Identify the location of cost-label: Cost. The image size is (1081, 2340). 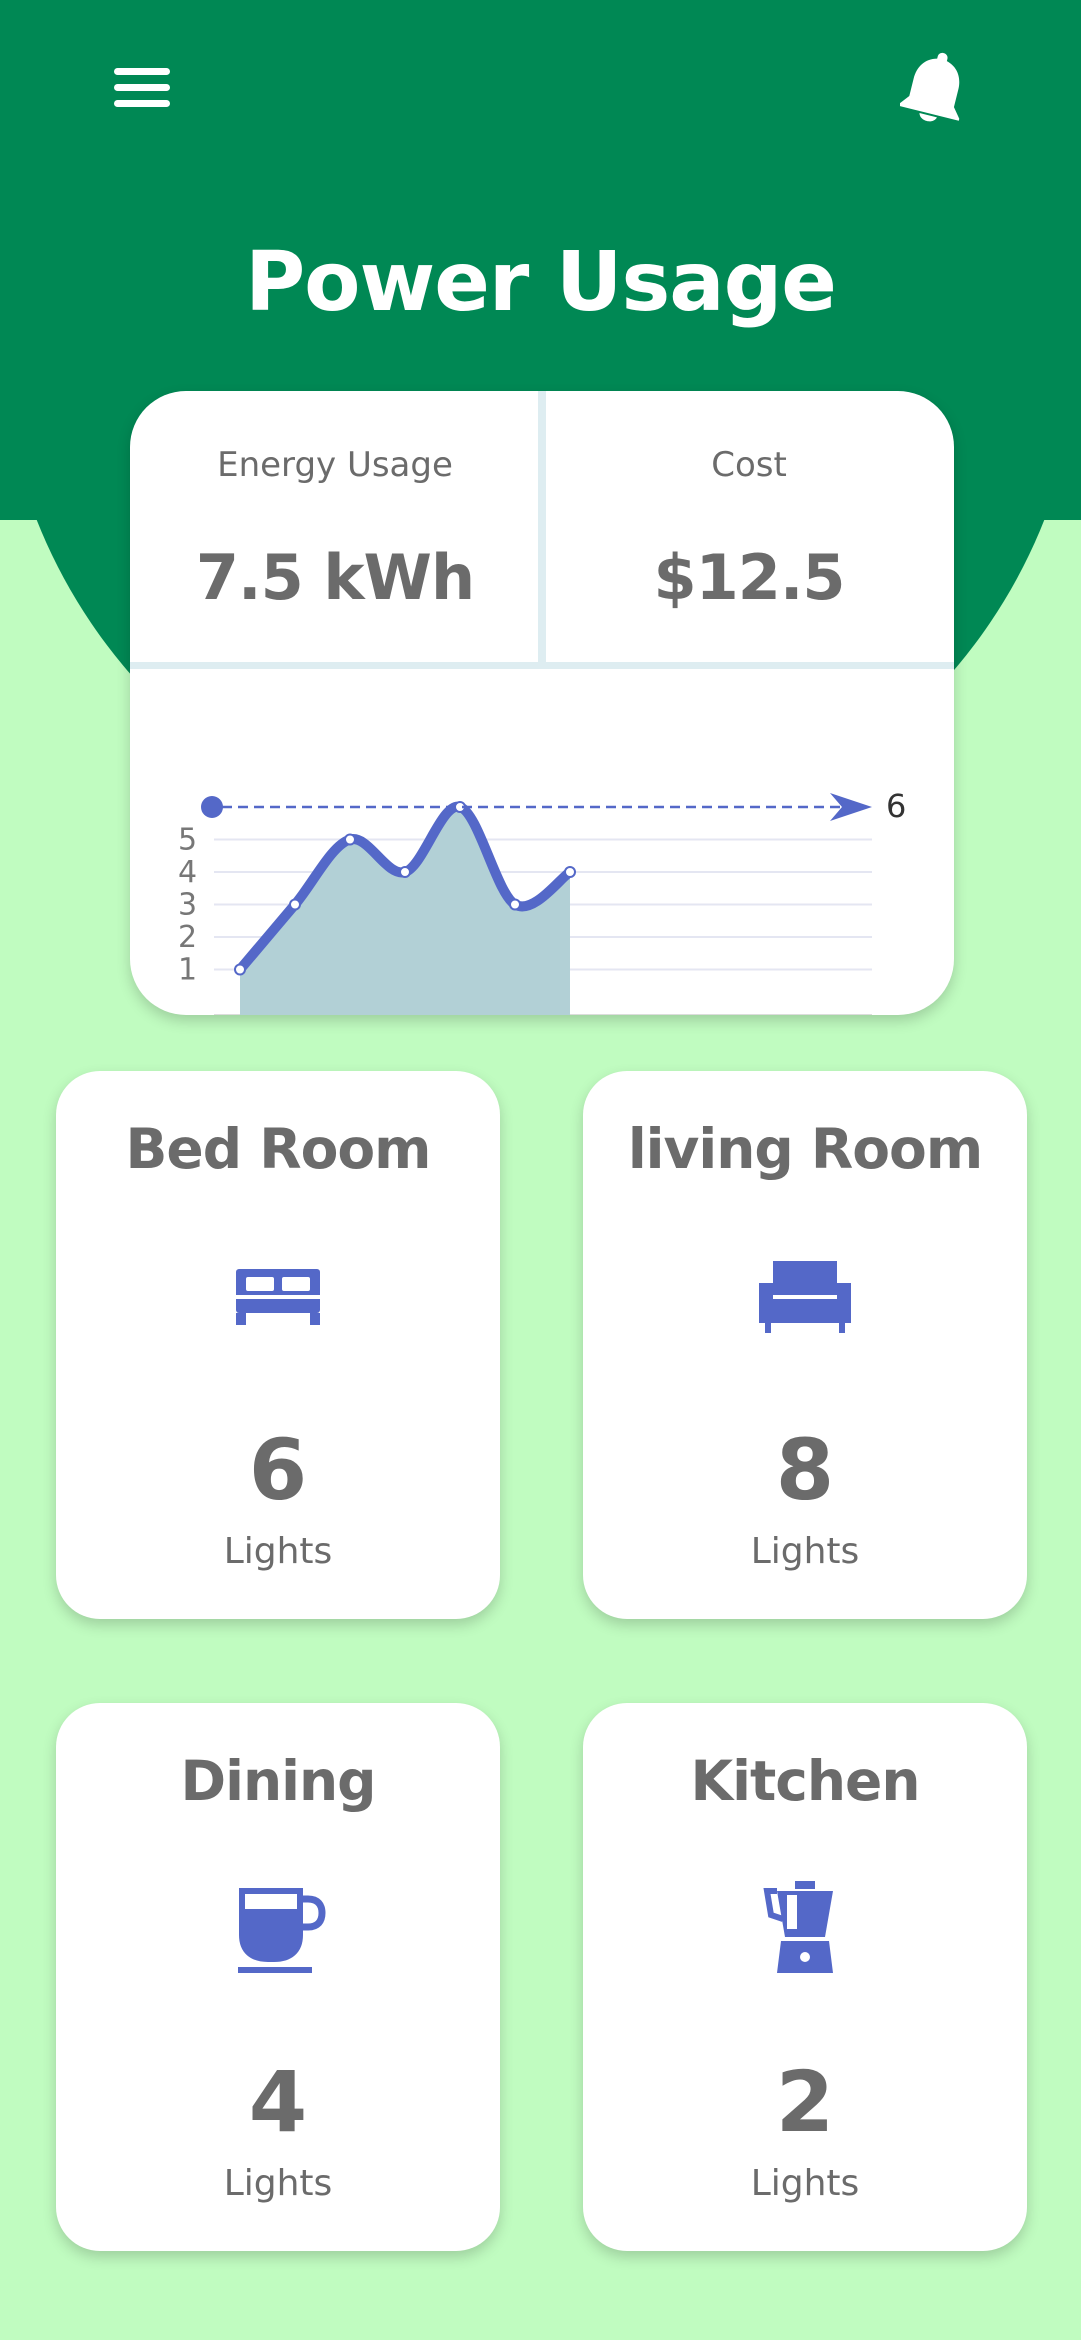
(749, 465).